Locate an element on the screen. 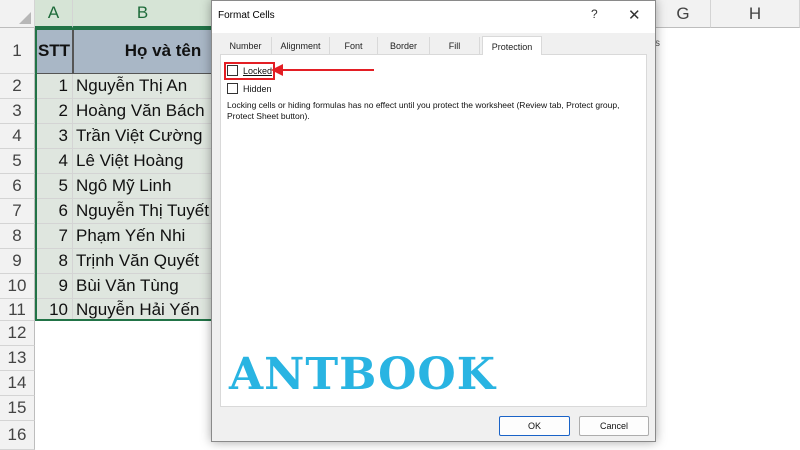  help-button: ? is located at coordinates (594, 14).